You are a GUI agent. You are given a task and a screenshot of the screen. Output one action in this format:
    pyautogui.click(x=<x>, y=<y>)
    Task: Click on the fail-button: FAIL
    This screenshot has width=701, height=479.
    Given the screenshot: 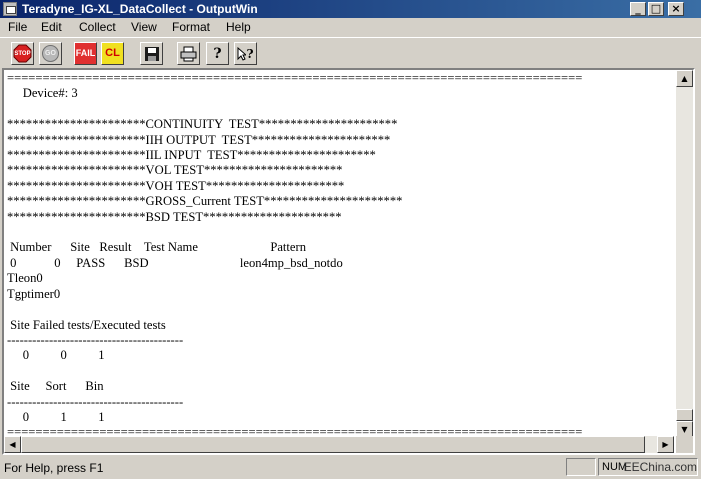 What is the action you would take?
    pyautogui.click(x=85, y=53)
    